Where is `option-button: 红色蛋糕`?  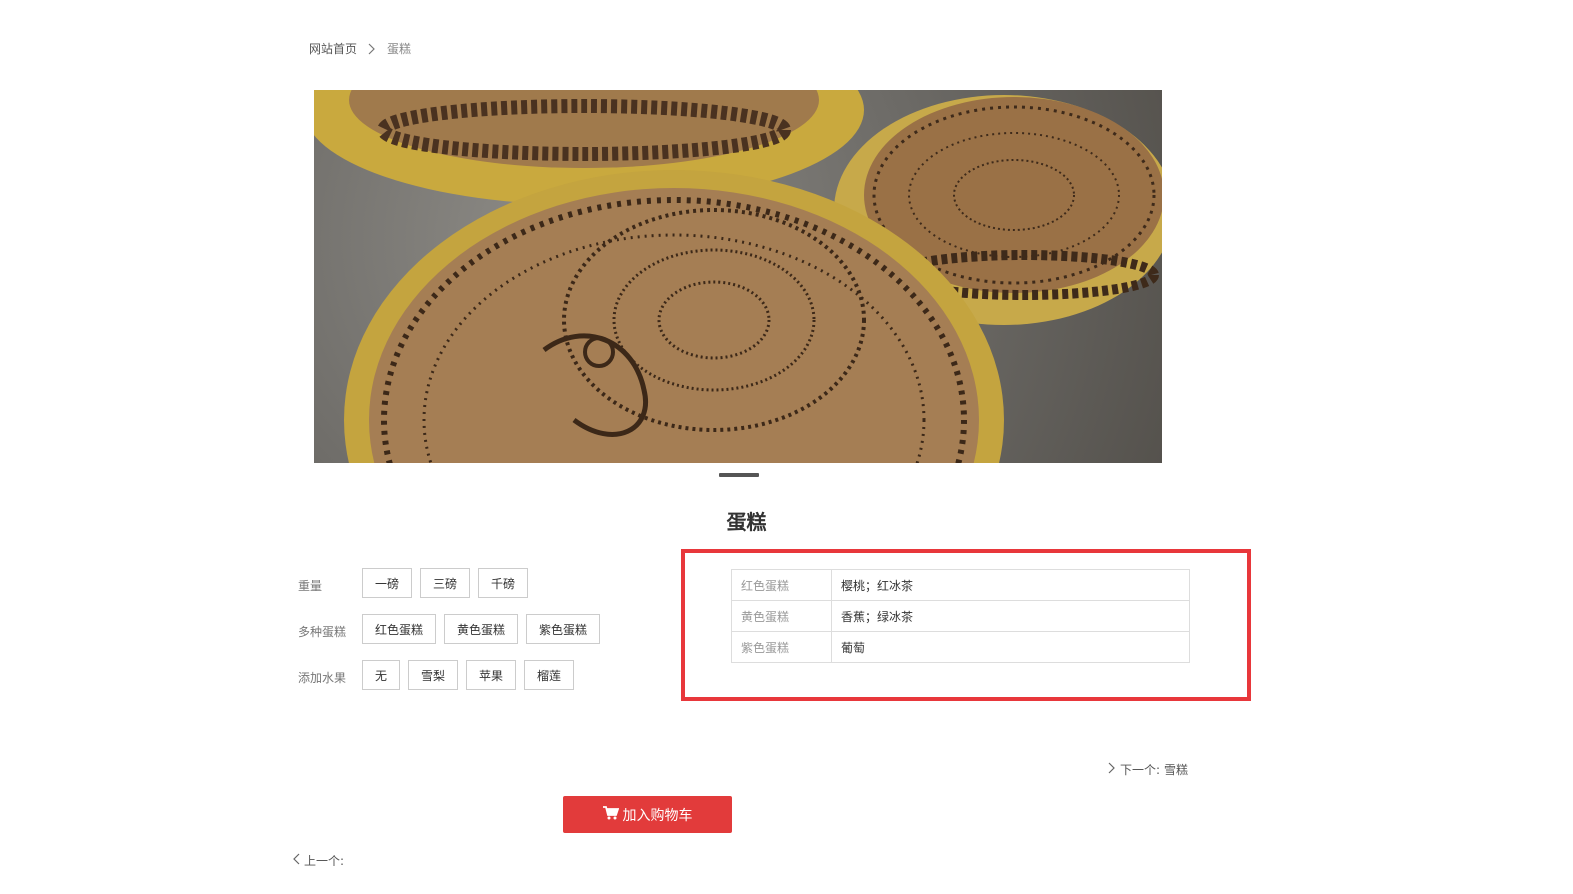
option-button: 红色蛋糕 is located at coordinates (399, 629).